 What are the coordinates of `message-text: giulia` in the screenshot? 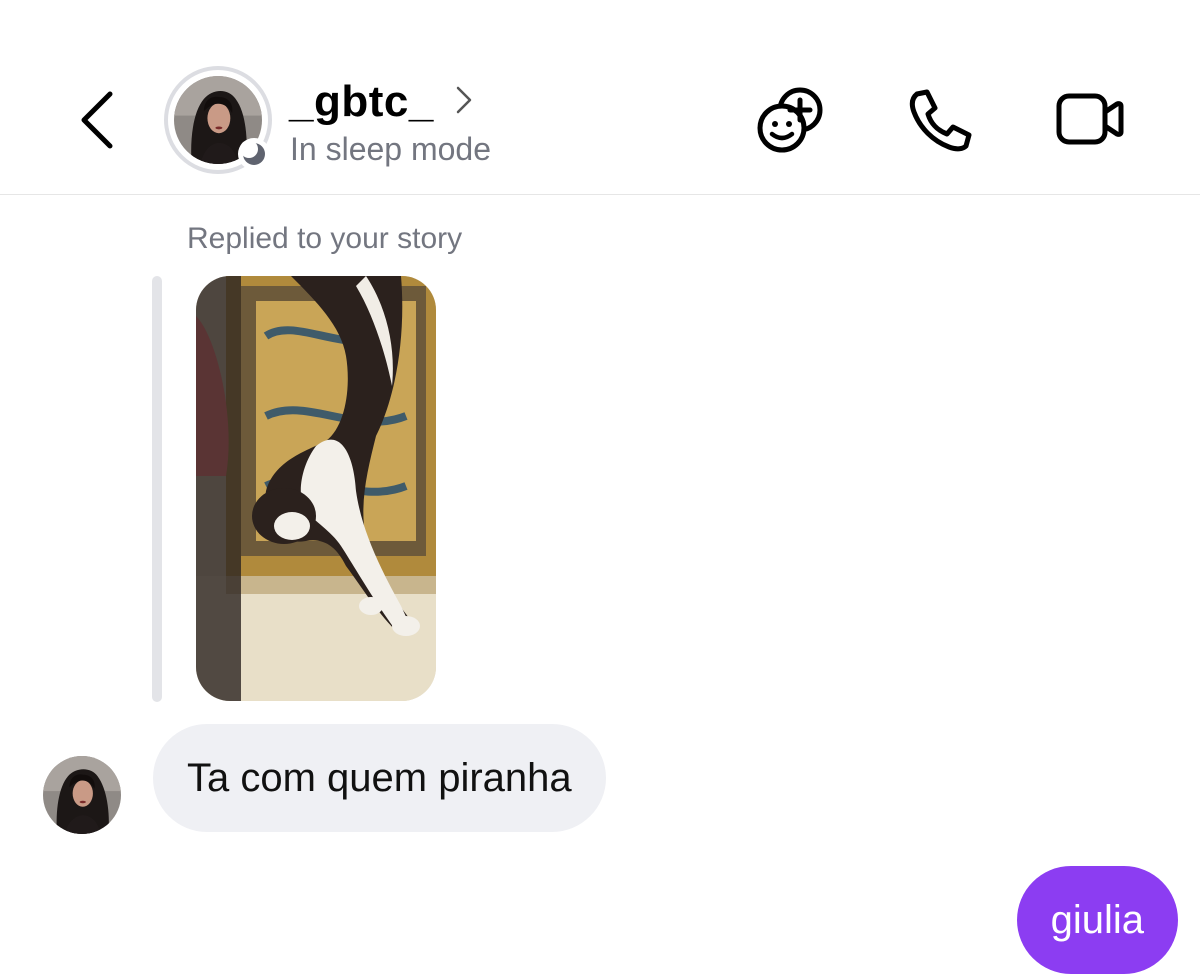 It's located at (1097, 919).